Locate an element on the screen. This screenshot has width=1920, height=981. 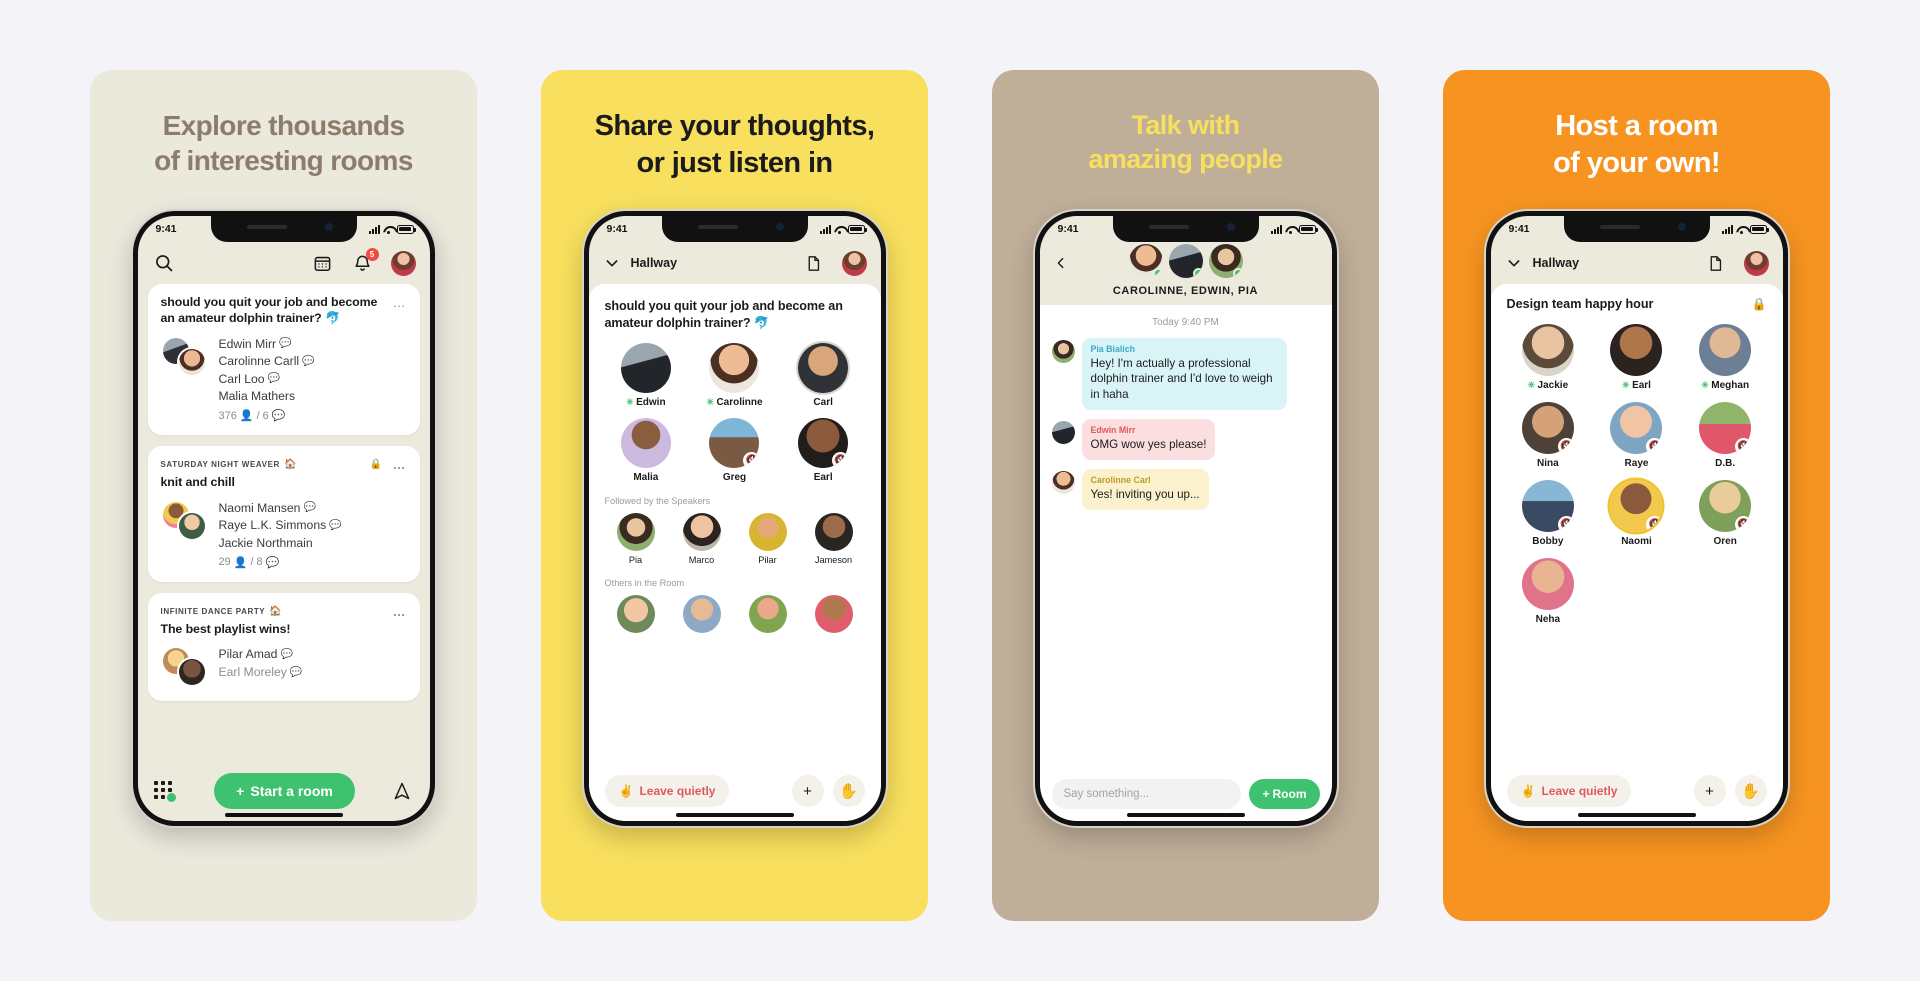
participant-tile: 🔇 Naomi is located at coordinates (1636, 513).